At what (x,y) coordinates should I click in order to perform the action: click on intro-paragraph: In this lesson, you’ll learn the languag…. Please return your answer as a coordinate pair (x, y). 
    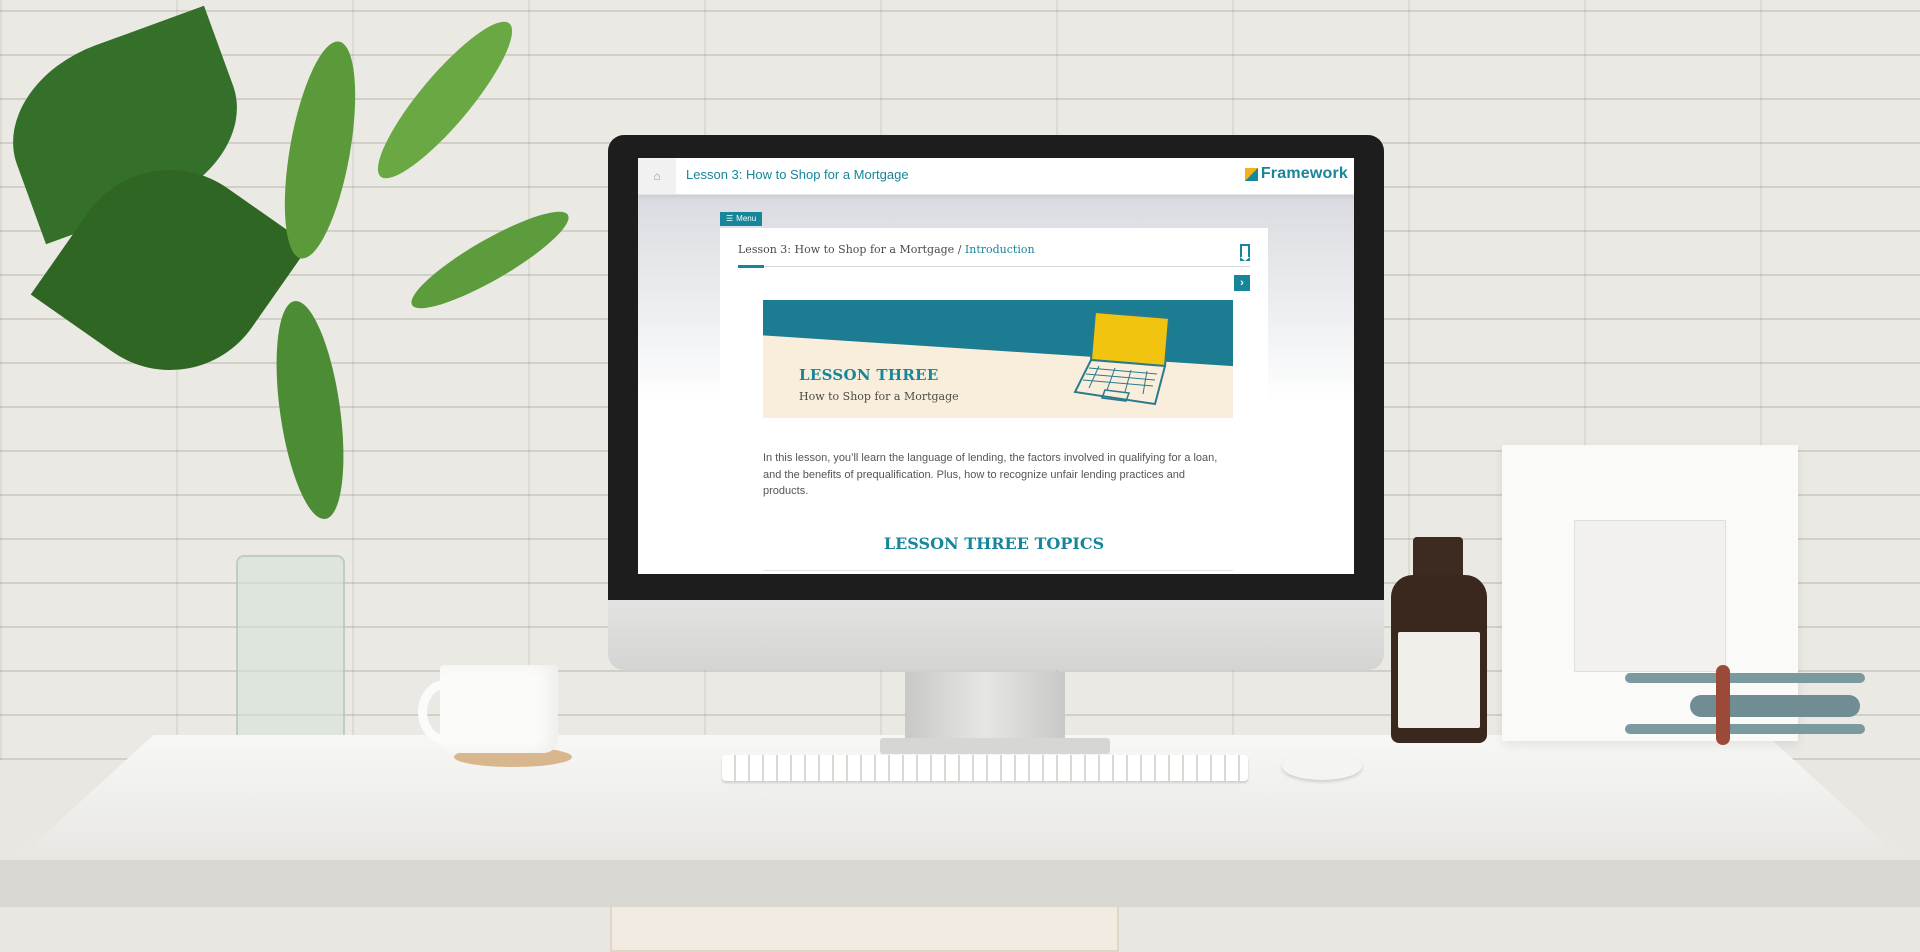
    Looking at the image, I should click on (990, 474).